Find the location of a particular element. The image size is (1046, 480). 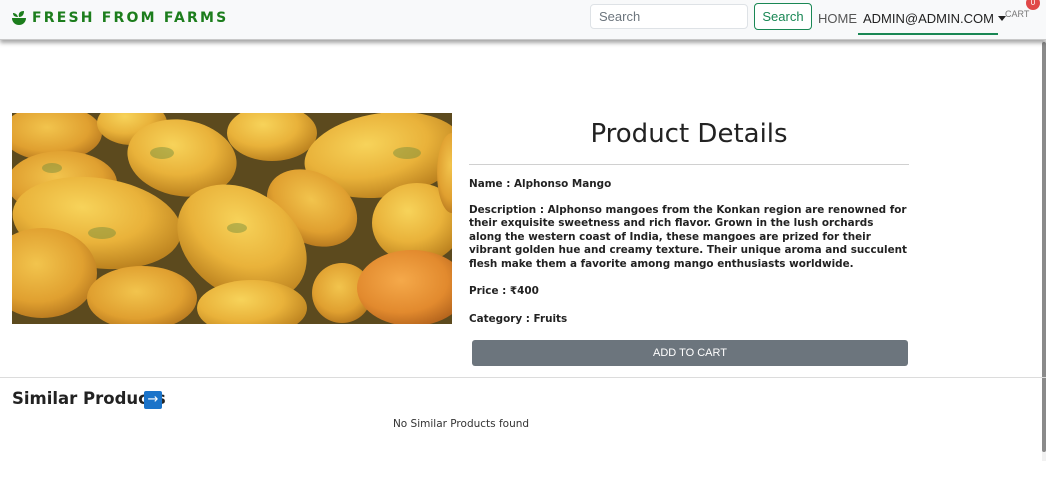

search-button: Search is located at coordinates (783, 16).